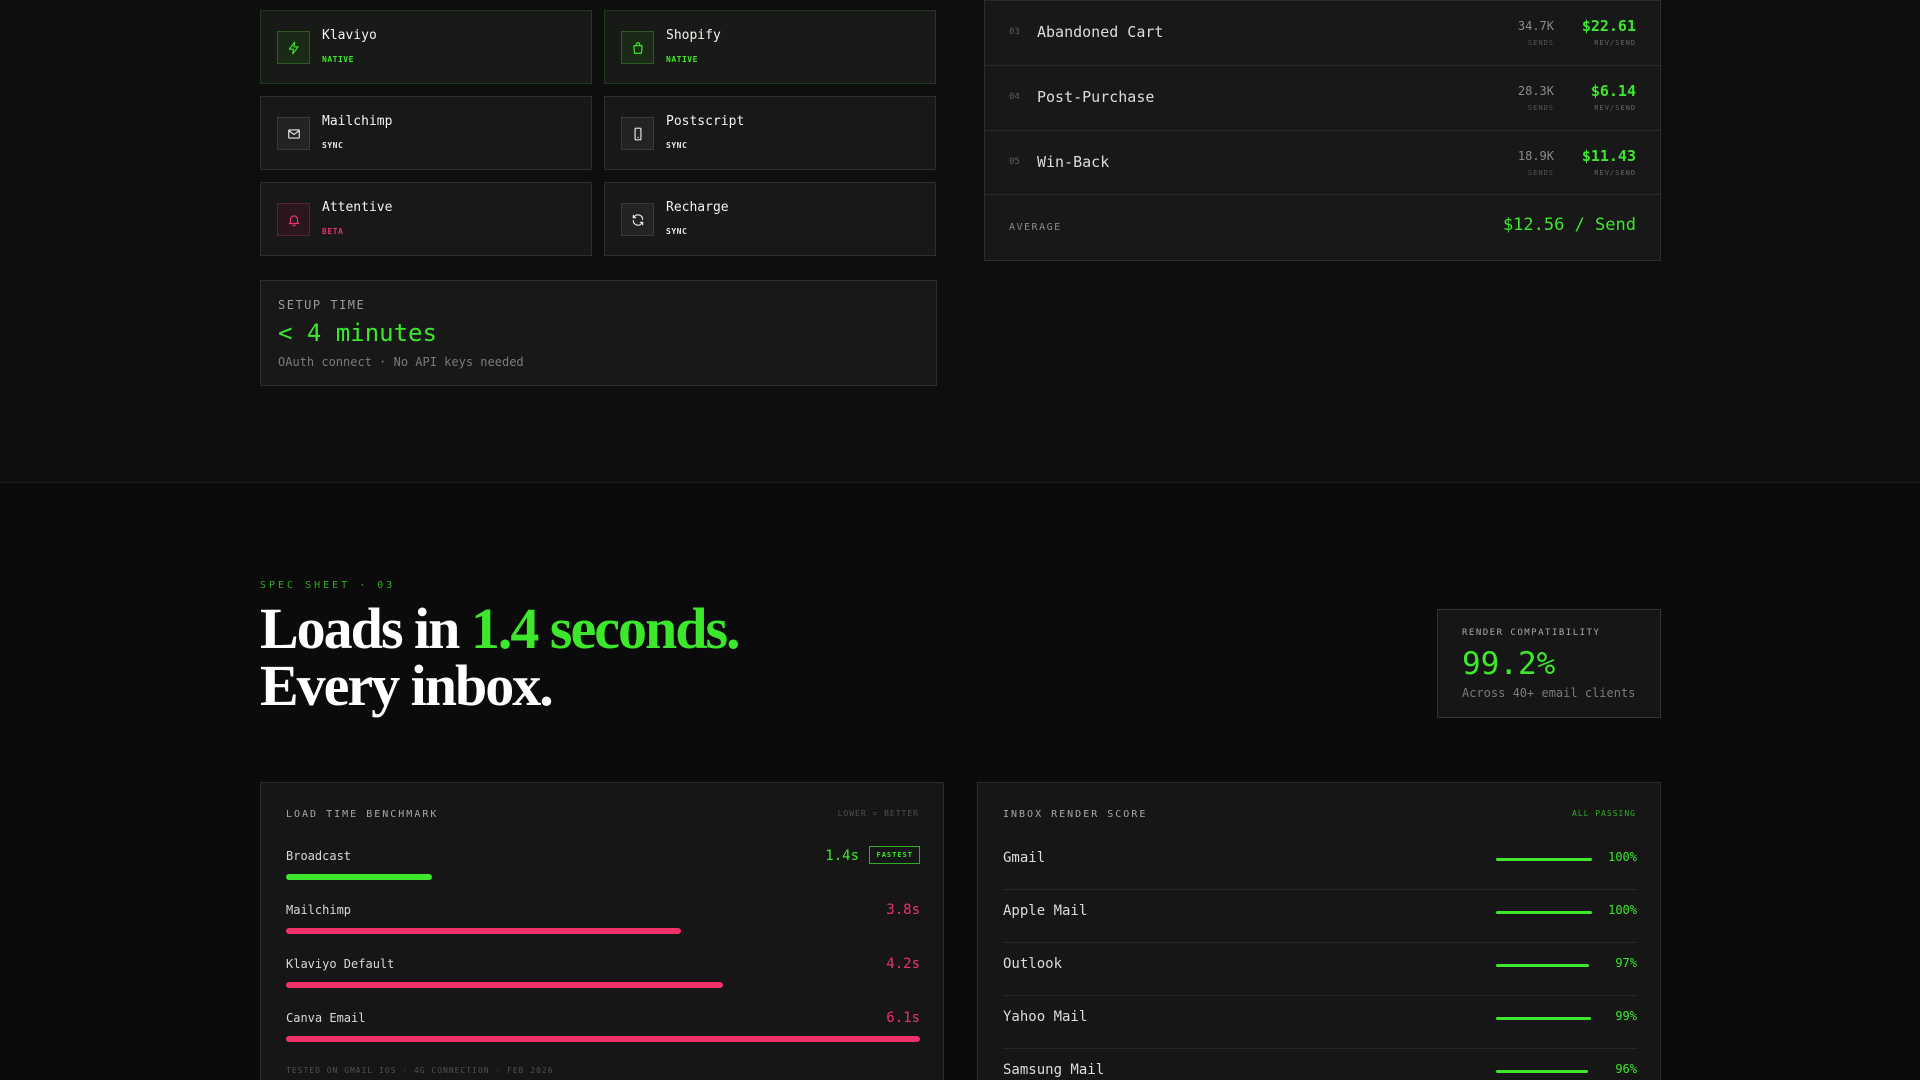 This screenshot has height=1080, width=1920. Describe the element at coordinates (697, 207) in the screenshot. I see `integration-name: Recharge` at that location.